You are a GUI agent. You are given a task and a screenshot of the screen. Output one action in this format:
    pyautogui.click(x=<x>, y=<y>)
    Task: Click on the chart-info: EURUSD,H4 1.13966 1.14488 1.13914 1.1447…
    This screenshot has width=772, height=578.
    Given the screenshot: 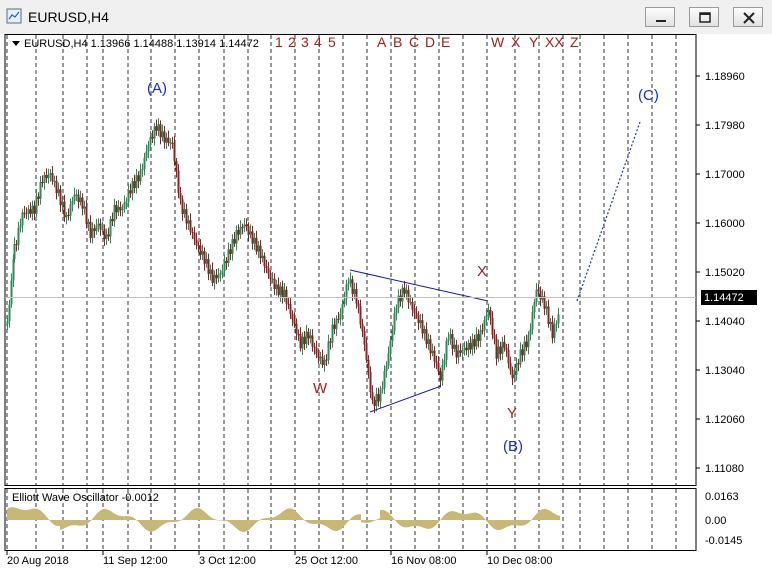 What is the action you would take?
    pyautogui.click(x=141, y=44)
    